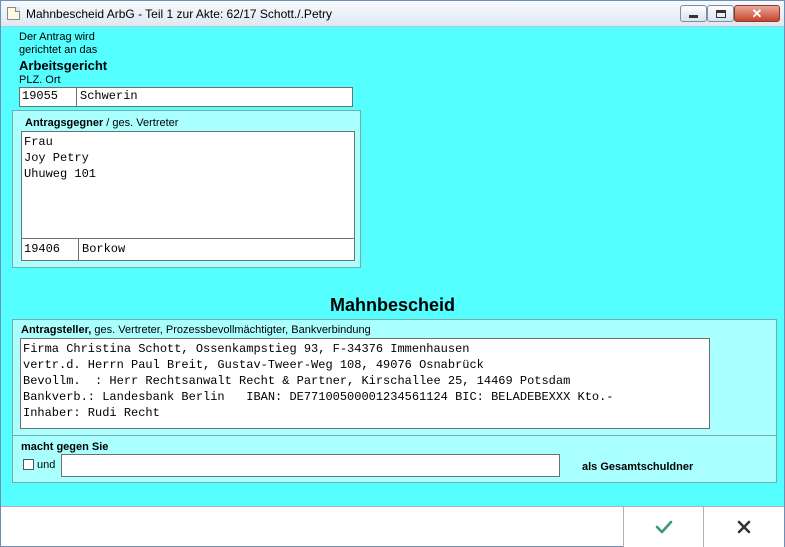 This screenshot has width=785, height=547. What do you see at coordinates (392, 305) in the screenshot?
I see `page-title: Mahnbescheid` at bounding box center [392, 305].